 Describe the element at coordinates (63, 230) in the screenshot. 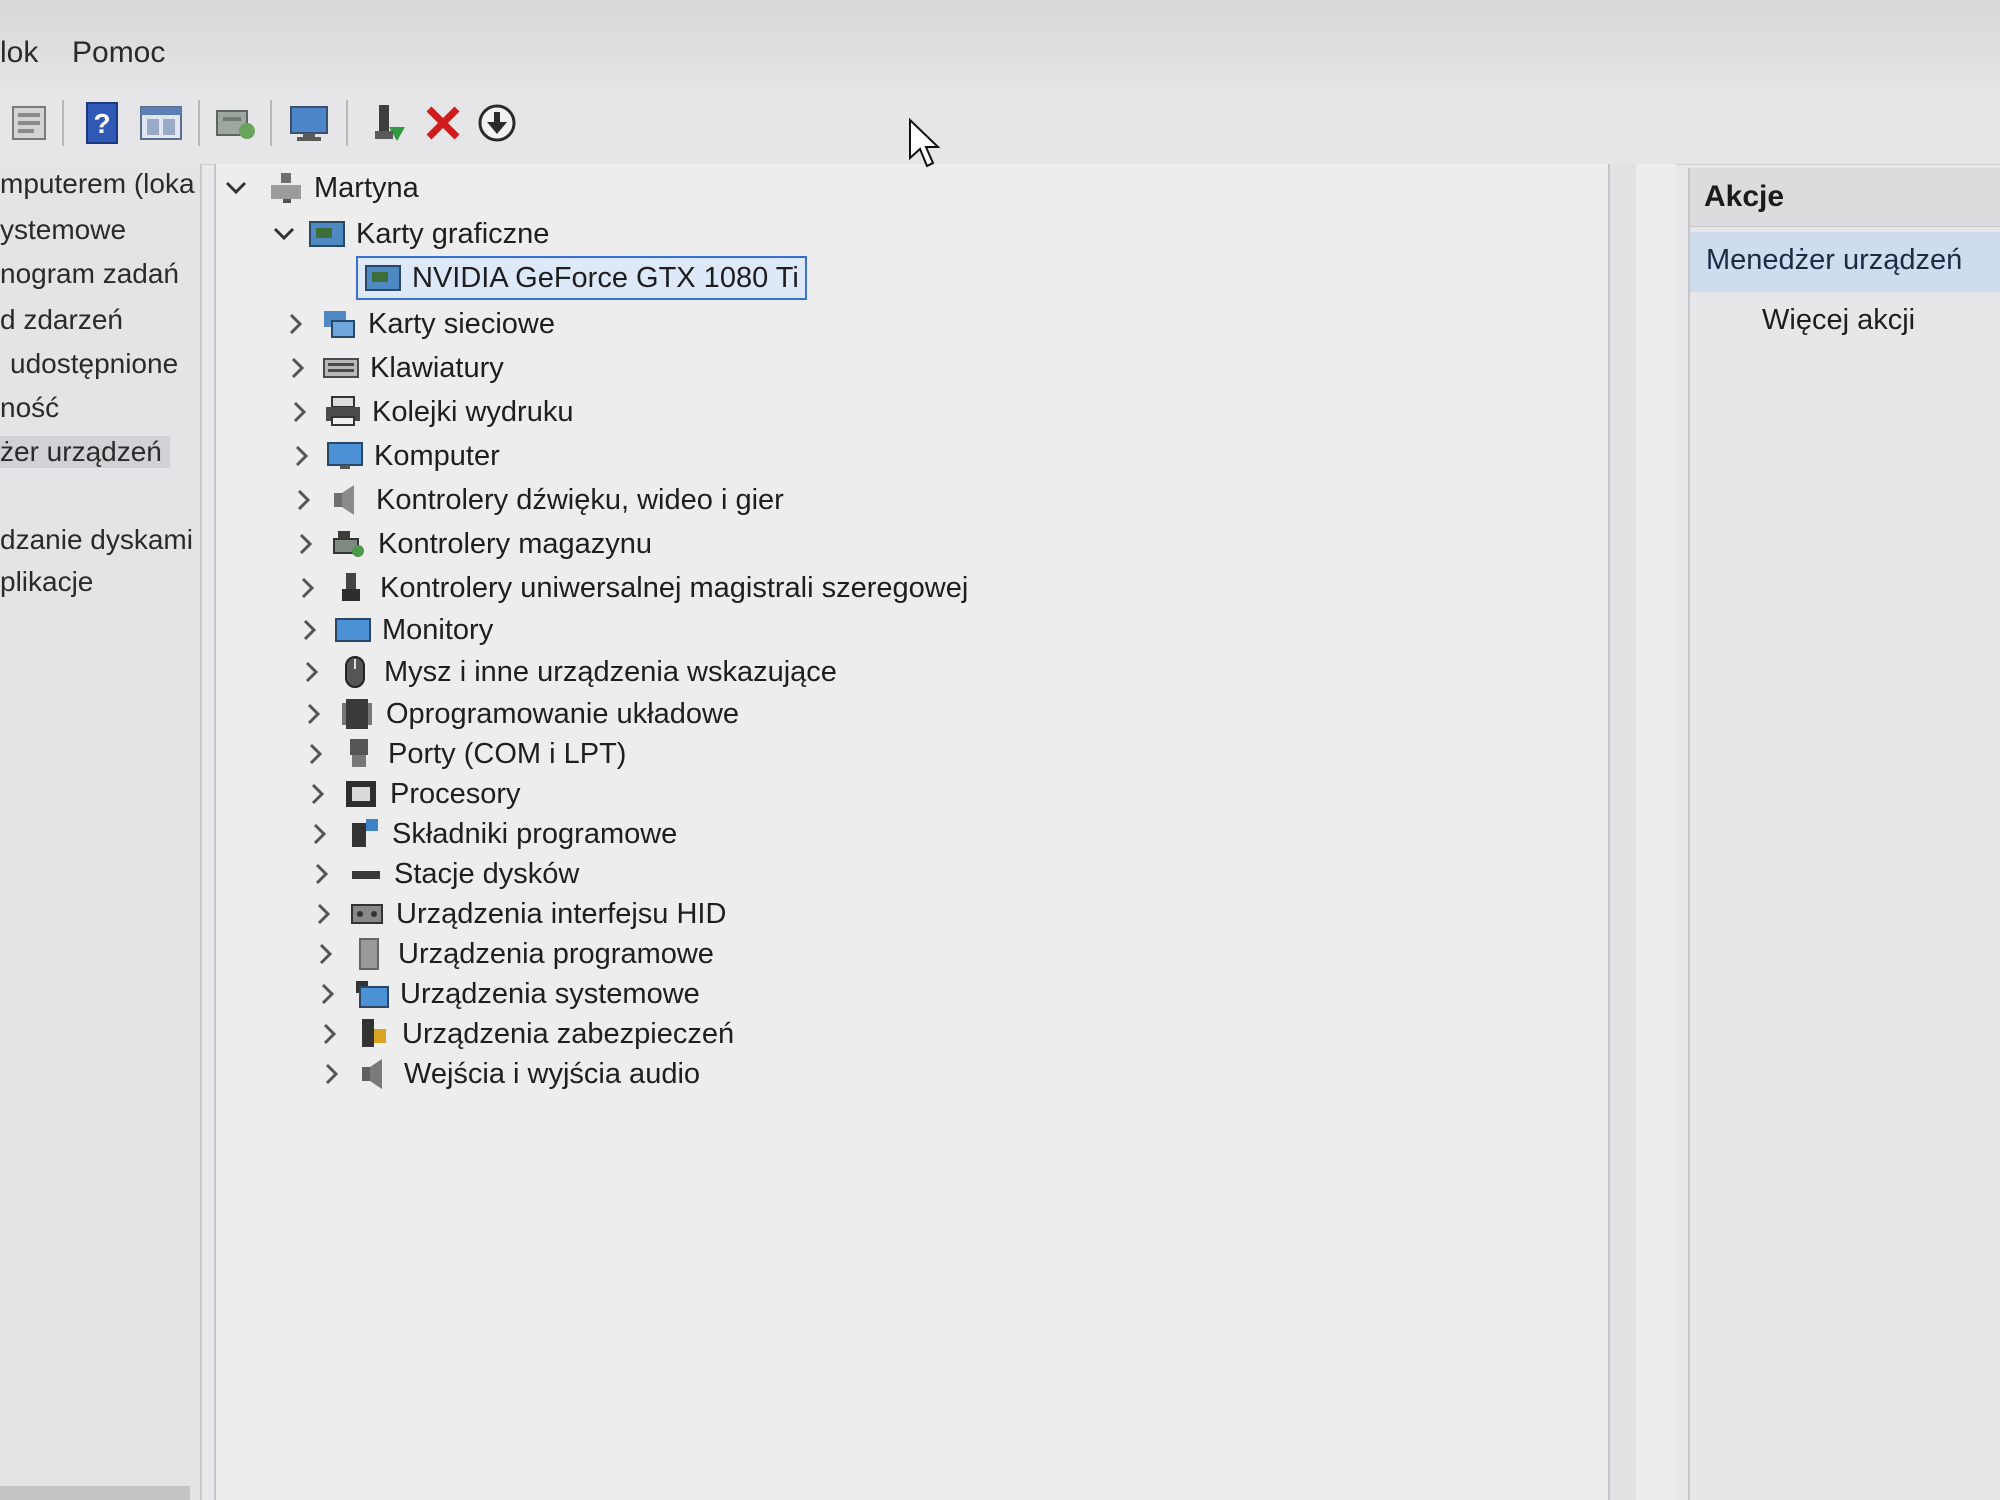

I see `nav-item-system-tools: ystemowe` at that location.